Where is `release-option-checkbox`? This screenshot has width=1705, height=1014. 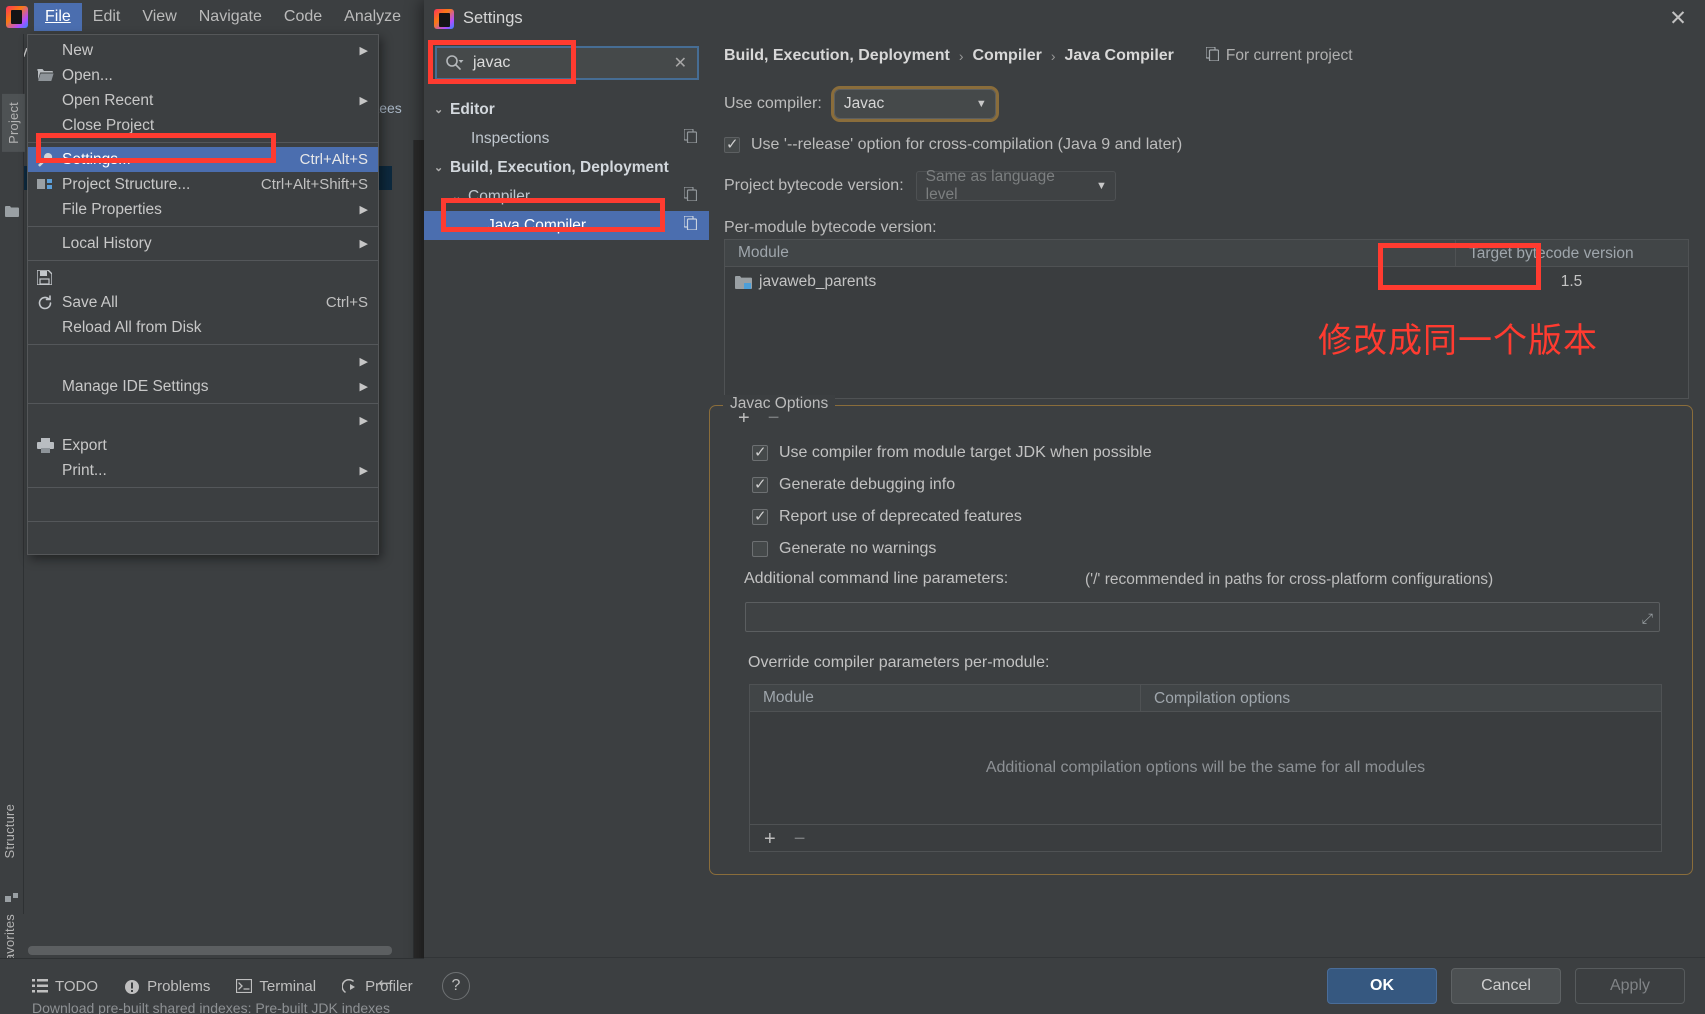 release-option-checkbox is located at coordinates (732, 144).